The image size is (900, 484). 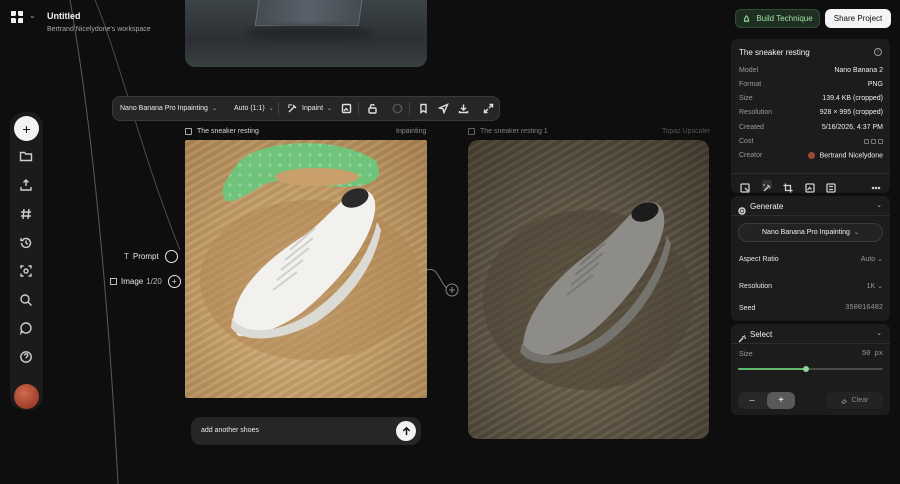 What do you see at coordinates (26, 300) in the screenshot?
I see `search-icon` at bounding box center [26, 300].